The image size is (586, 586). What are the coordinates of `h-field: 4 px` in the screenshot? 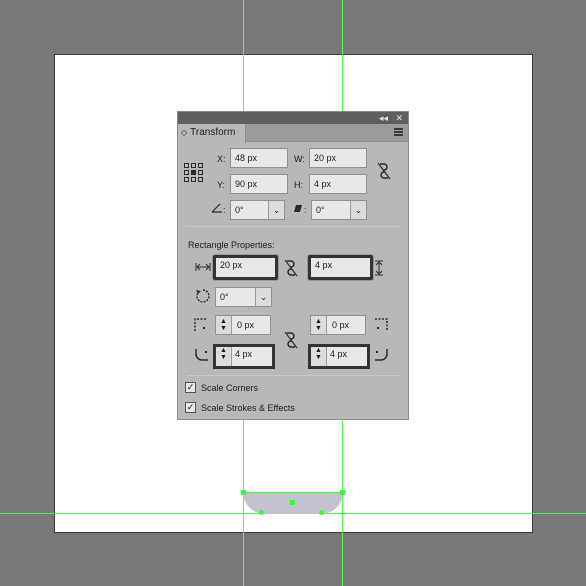 It's located at (338, 184).